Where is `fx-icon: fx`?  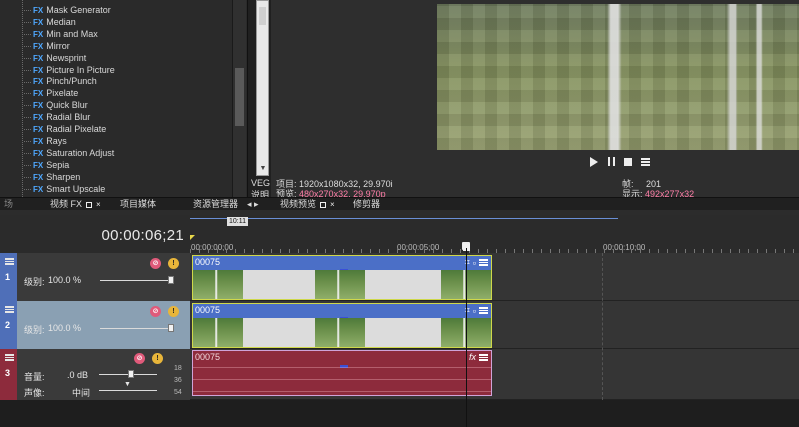
fx-icon: fx is located at coordinates (472, 357).